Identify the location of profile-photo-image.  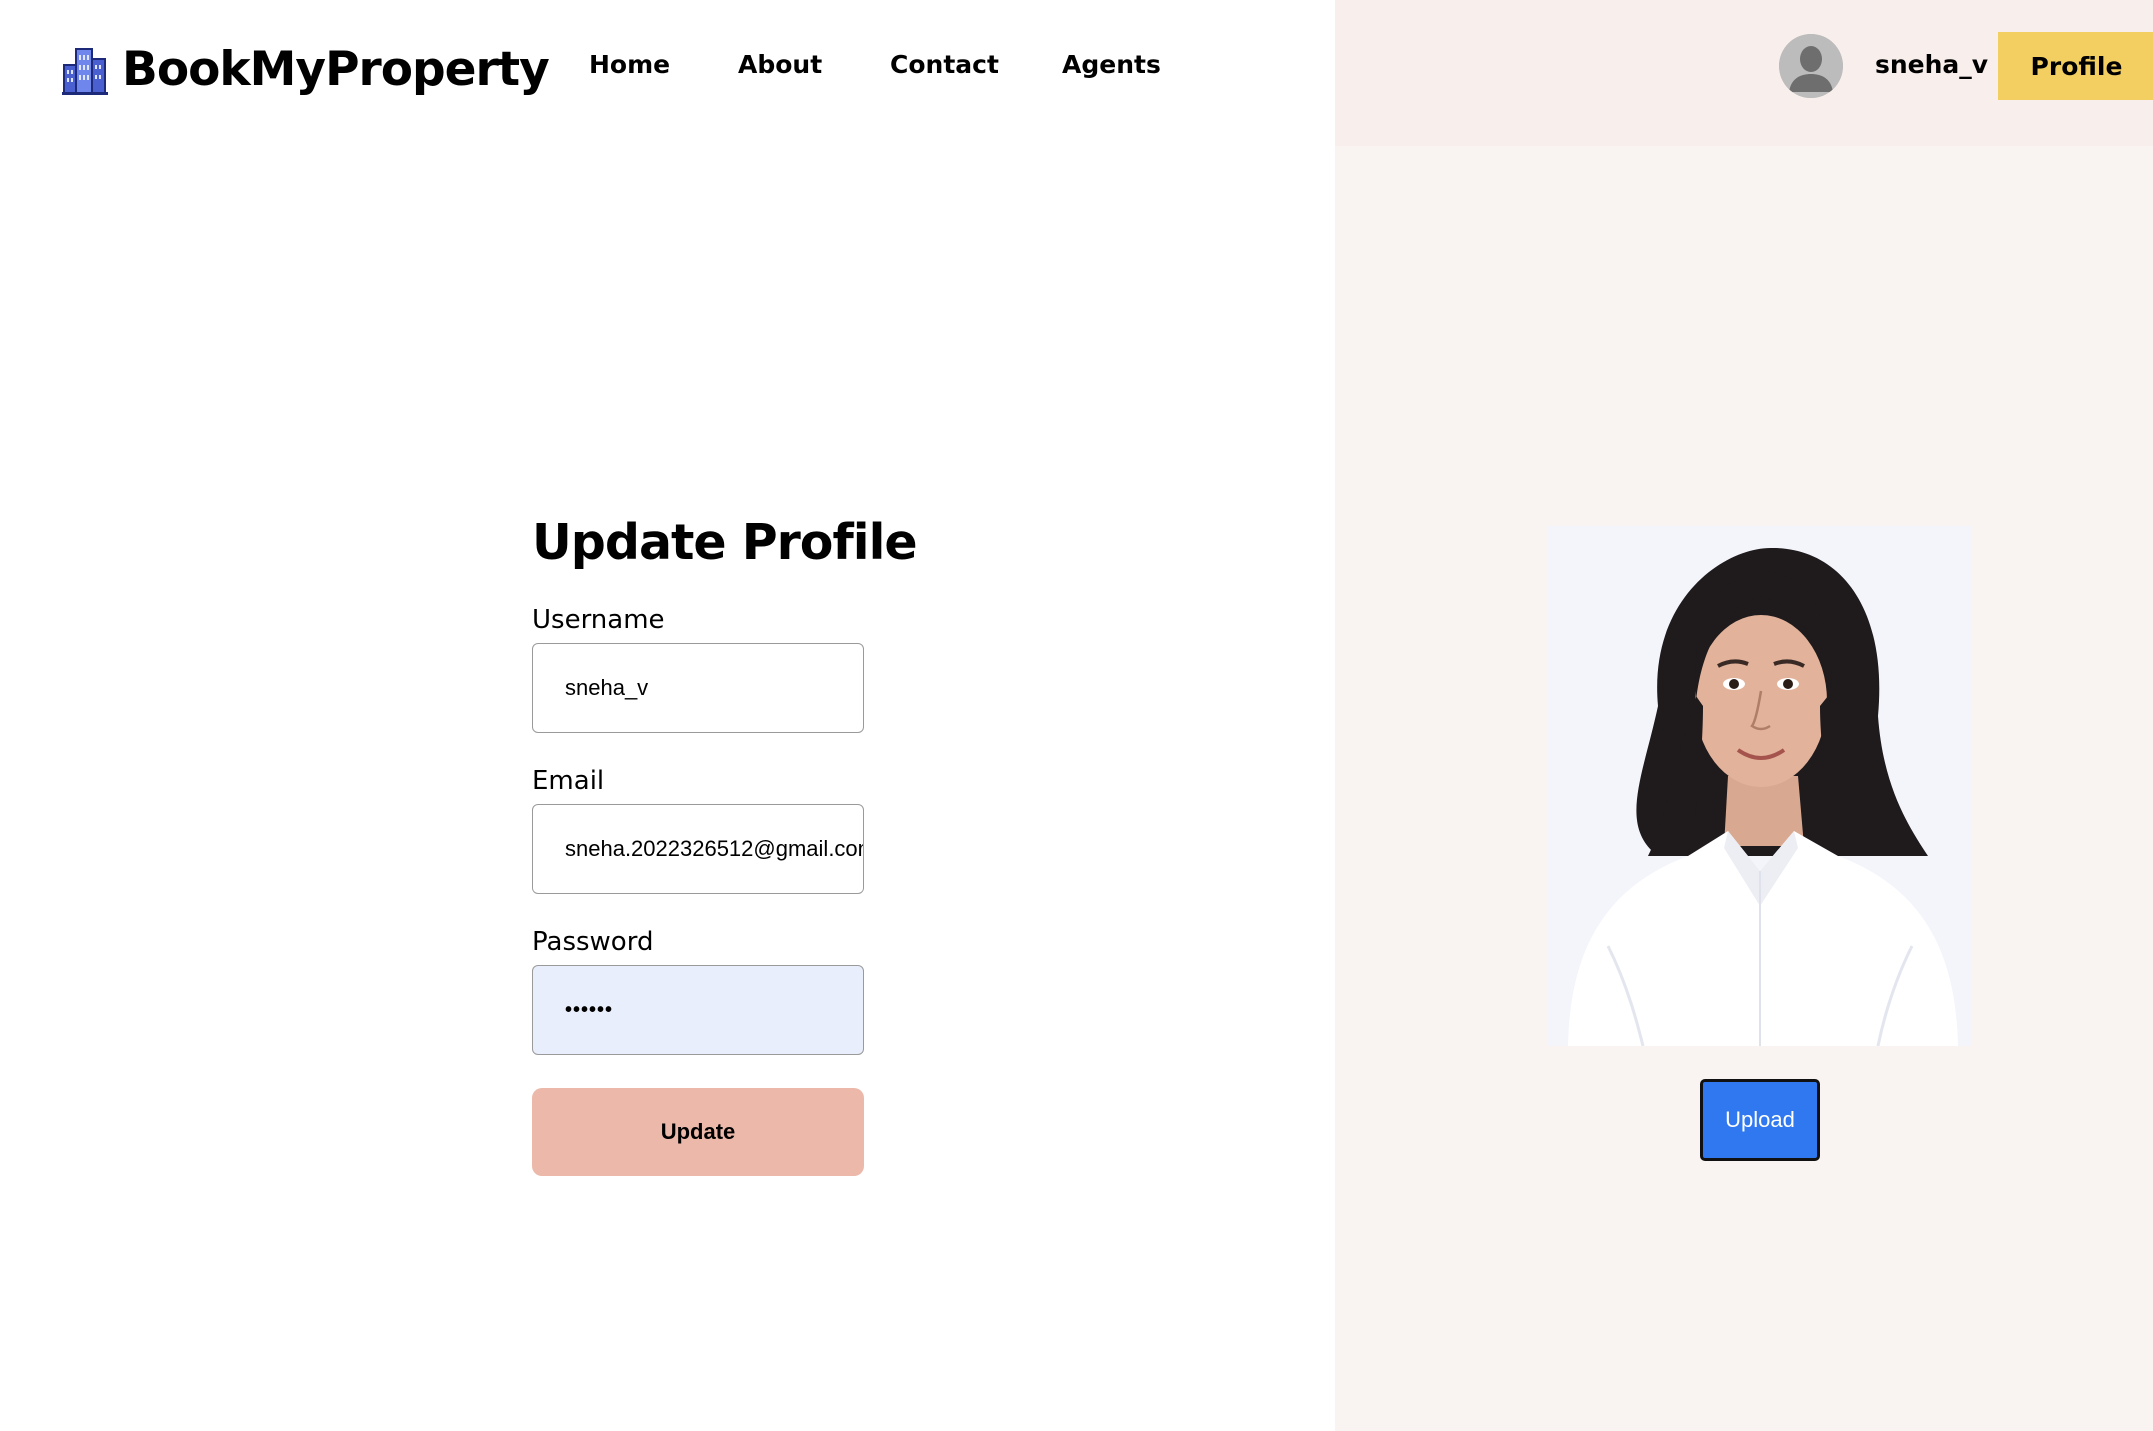
(1760, 786).